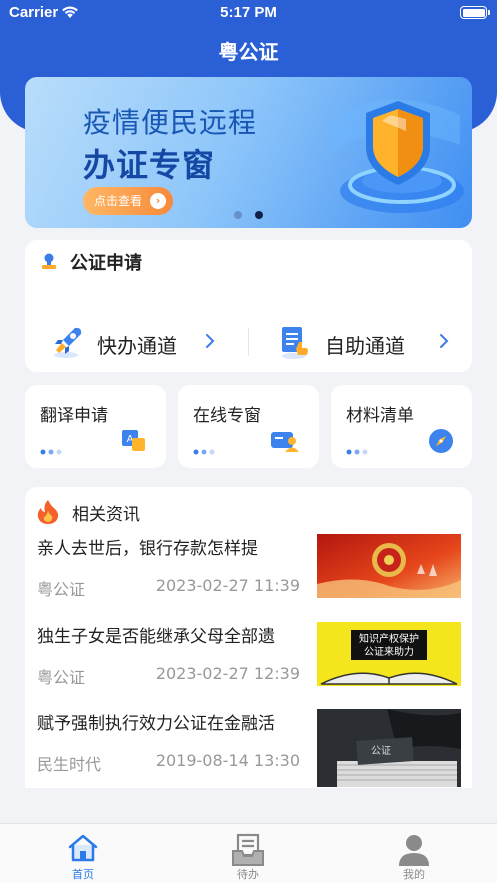  I want to click on home-icon, so click(83, 848).